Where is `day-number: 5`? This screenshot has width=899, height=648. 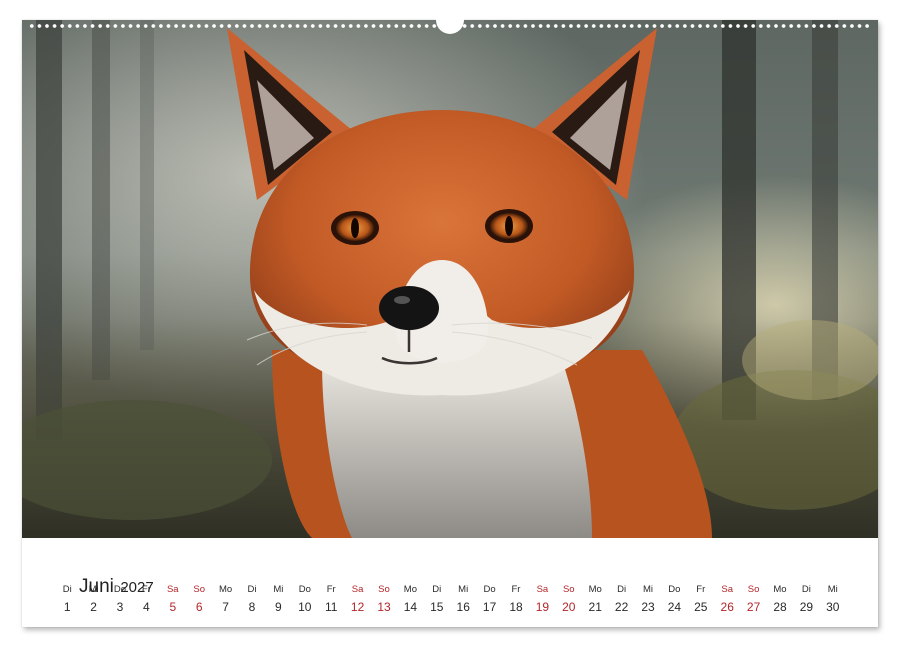
day-number: 5 is located at coordinates (173, 607).